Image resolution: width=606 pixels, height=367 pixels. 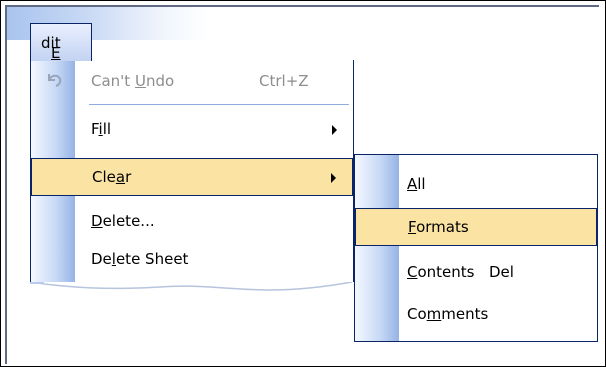 I want to click on menu-item-clear-label: Clear, so click(x=112, y=177).